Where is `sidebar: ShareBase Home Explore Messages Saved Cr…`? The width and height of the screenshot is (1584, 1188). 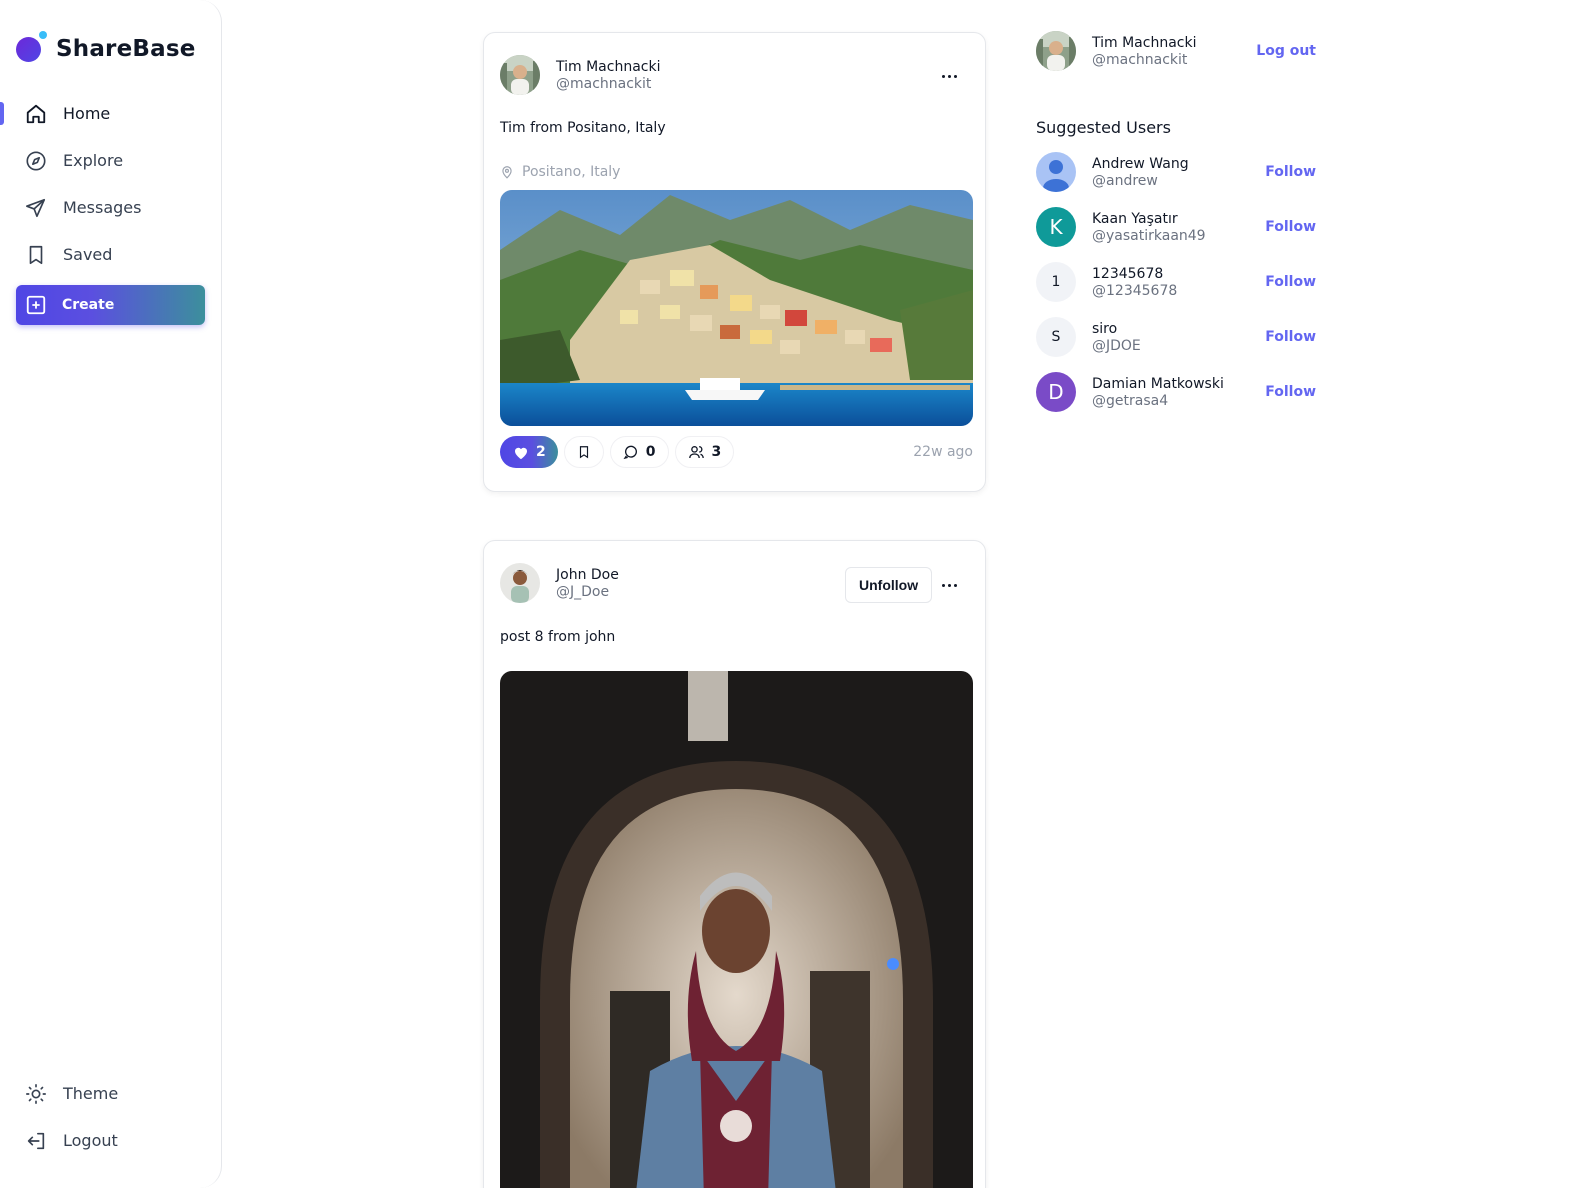 sidebar: ShareBase Home Explore Messages Saved Cr… is located at coordinates (111, 594).